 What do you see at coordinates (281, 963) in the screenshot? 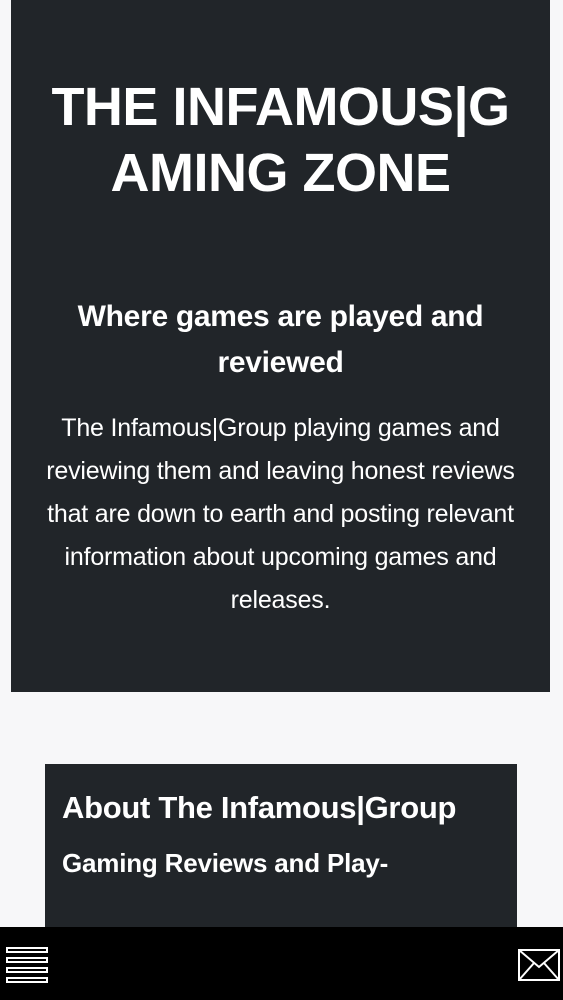
I see `bottom-toolbar` at bounding box center [281, 963].